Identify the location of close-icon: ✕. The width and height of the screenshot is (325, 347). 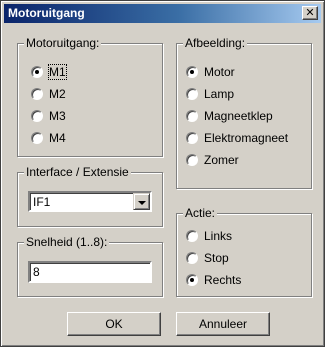
(310, 12).